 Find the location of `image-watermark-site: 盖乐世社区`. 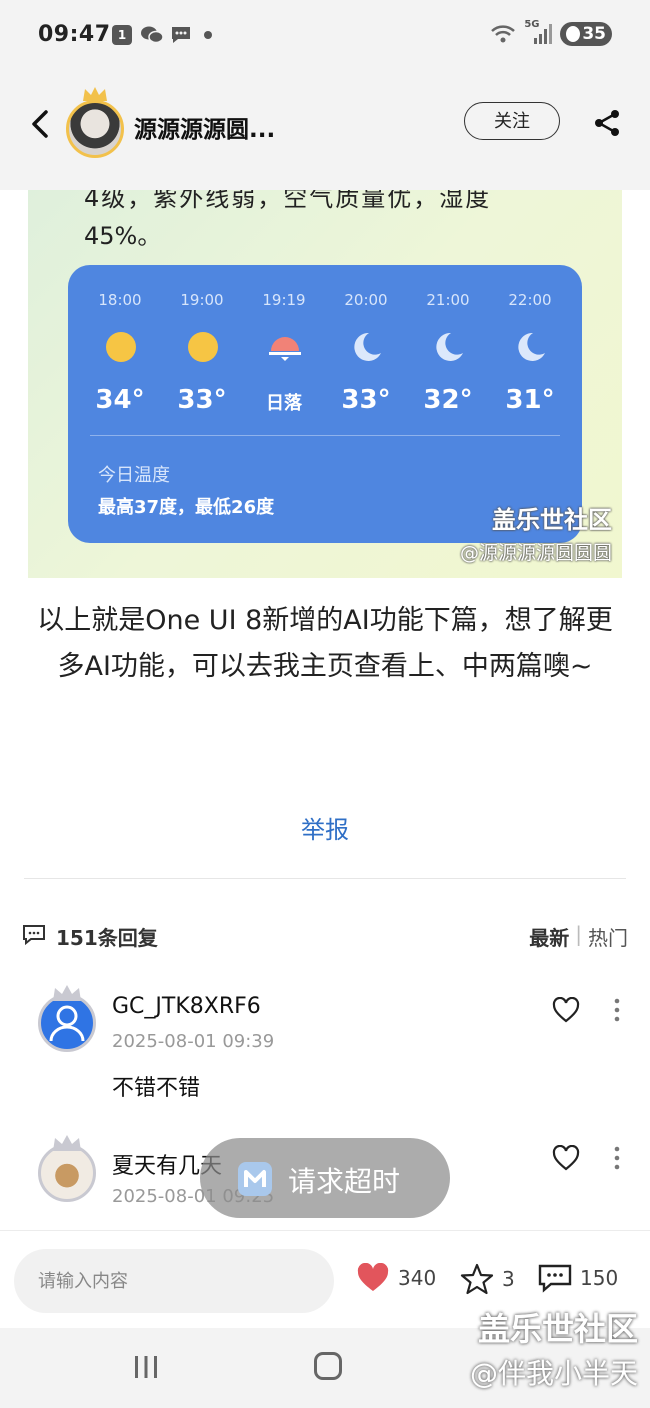

image-watermark-site: 盖乐世社区 is located at coordinates (552, 520).